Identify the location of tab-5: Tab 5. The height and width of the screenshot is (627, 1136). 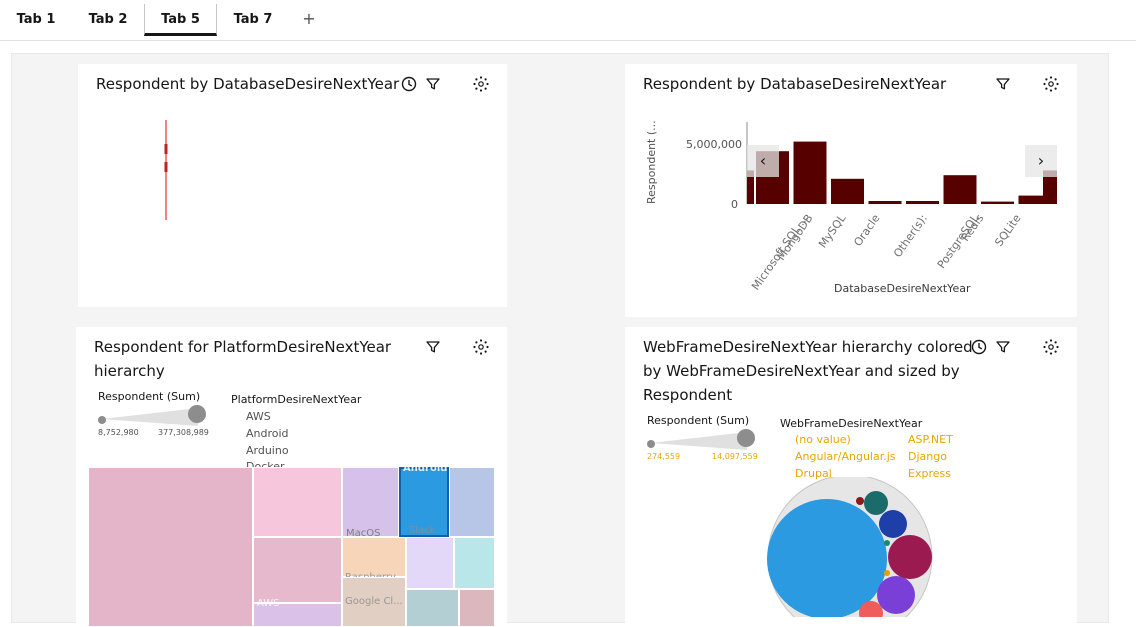
(180, 20).